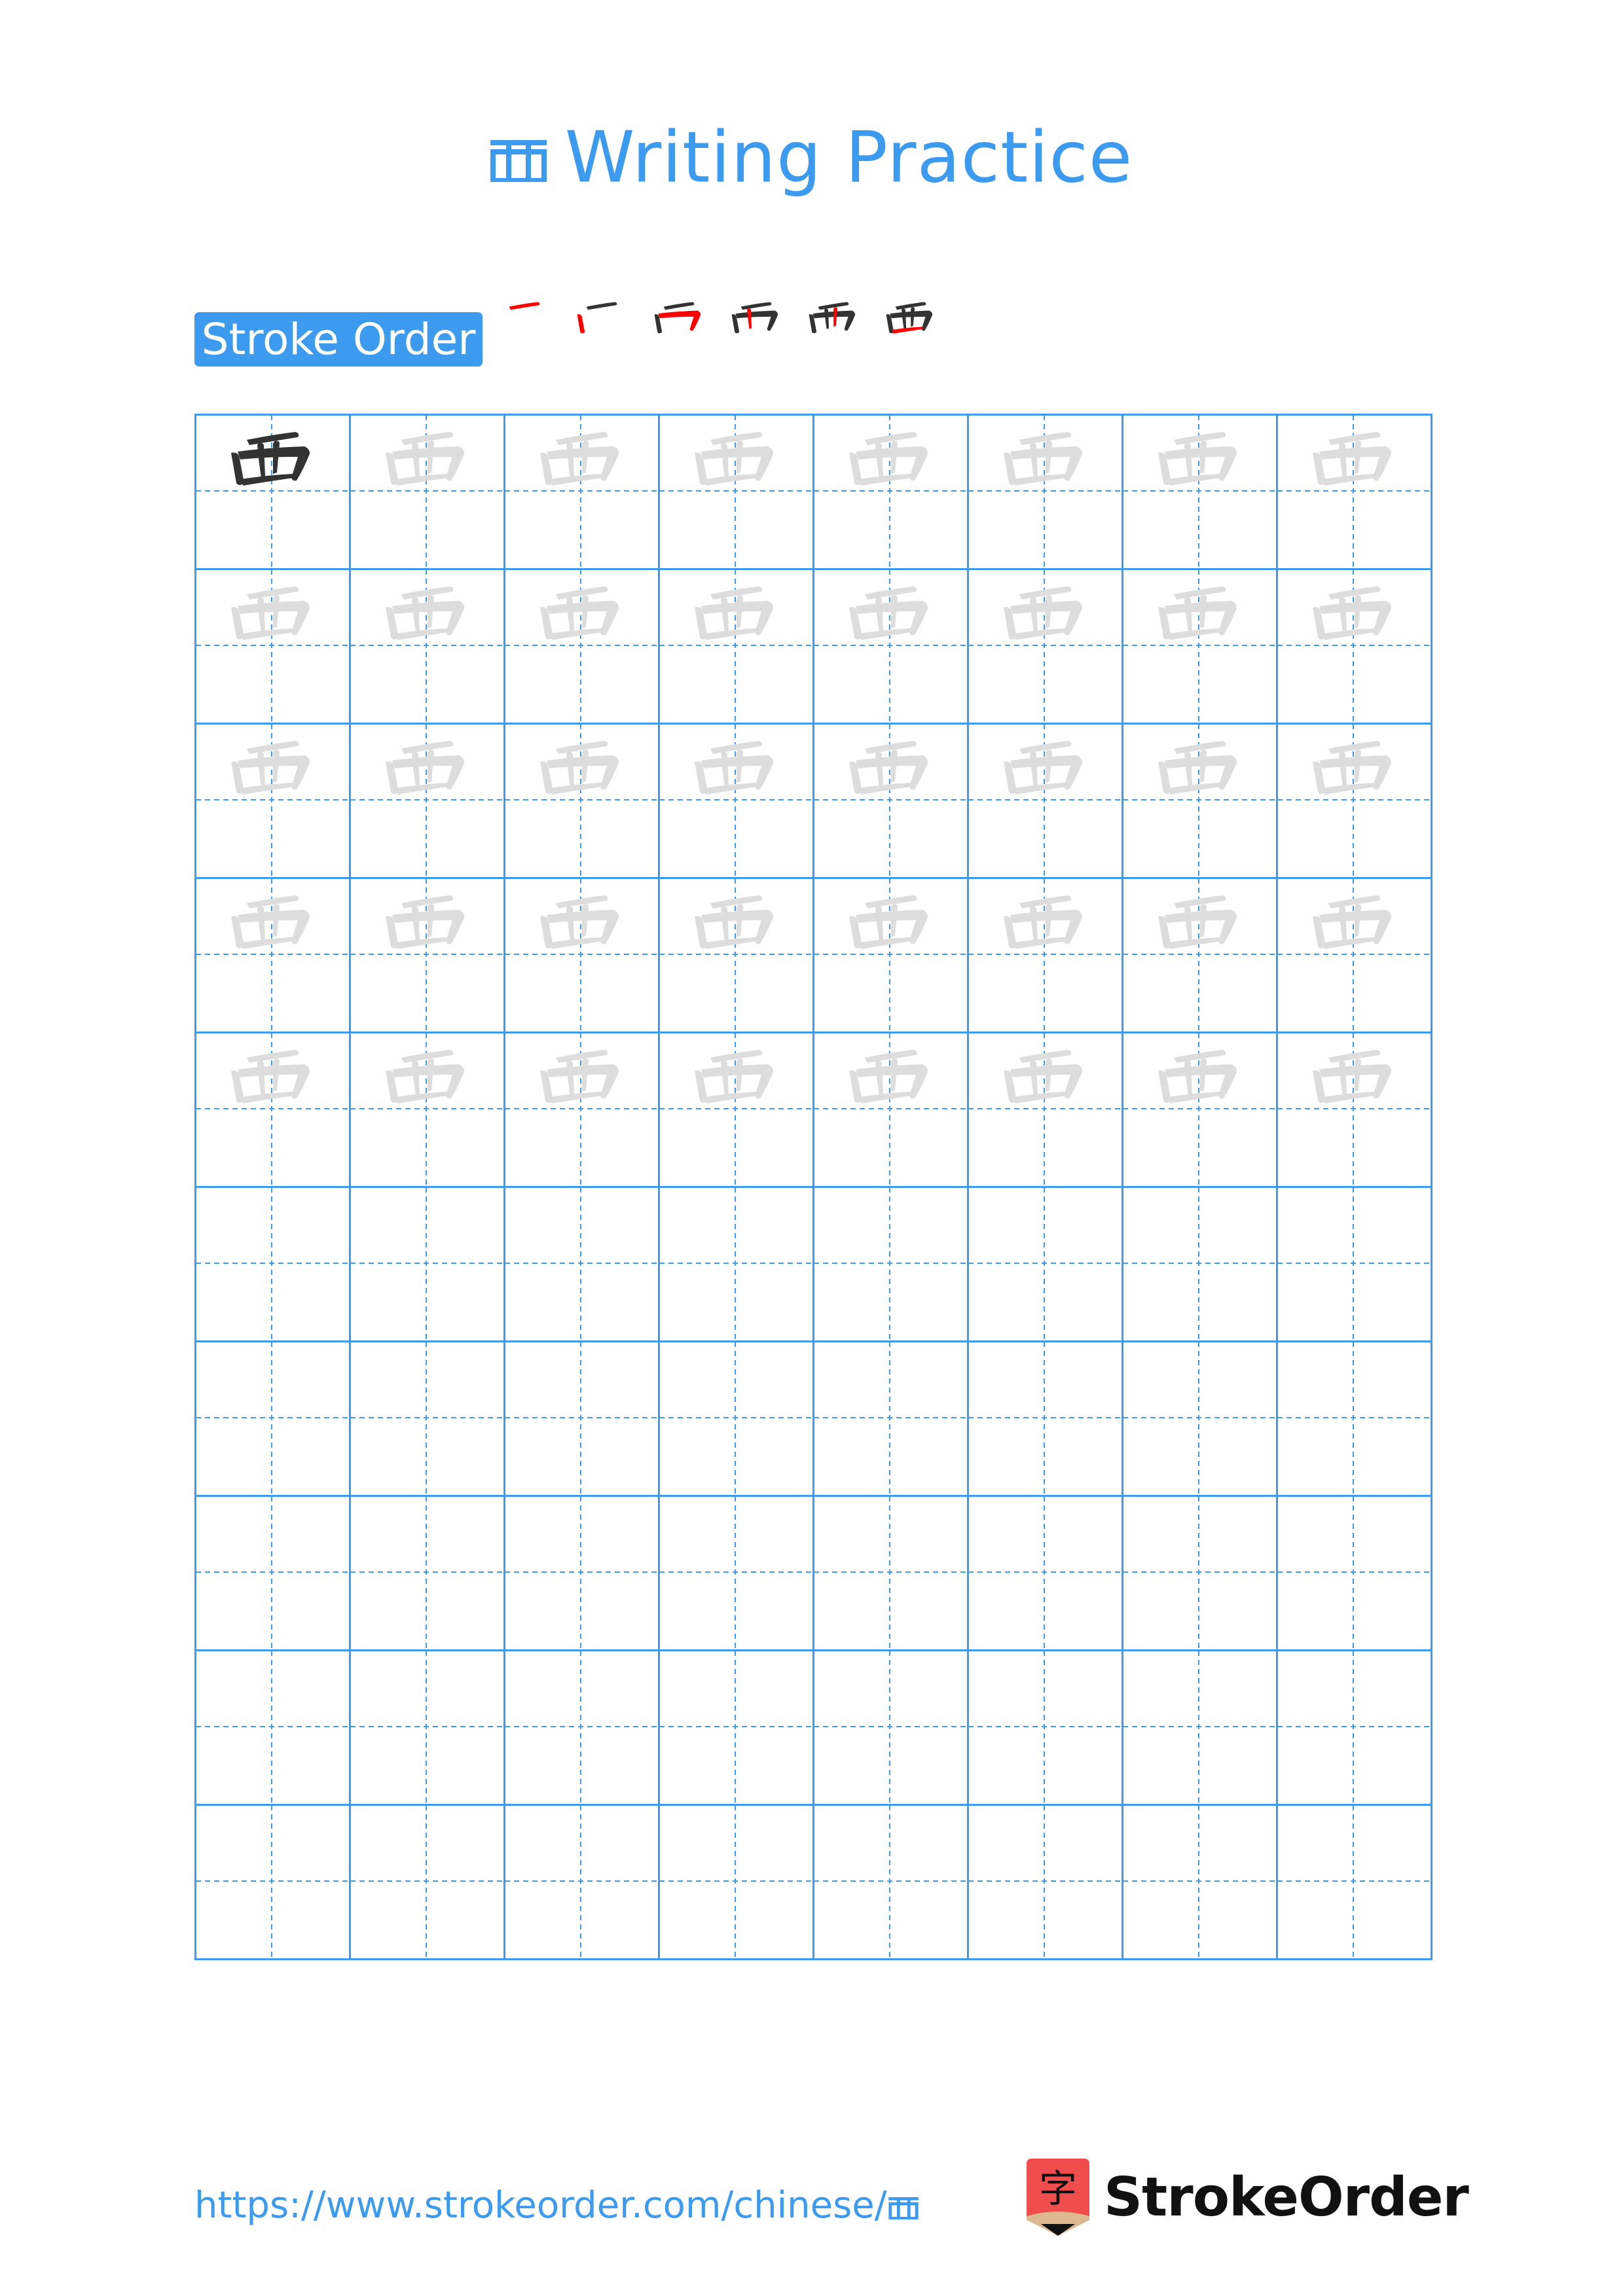 This screenshot has width=1623, height=2296. What do you see at coordinates (540, 2205) in the screenshot?
I see `footer-url-text: https://www.strokeorder.com/chinese/` at bounding box center [540, 2205].